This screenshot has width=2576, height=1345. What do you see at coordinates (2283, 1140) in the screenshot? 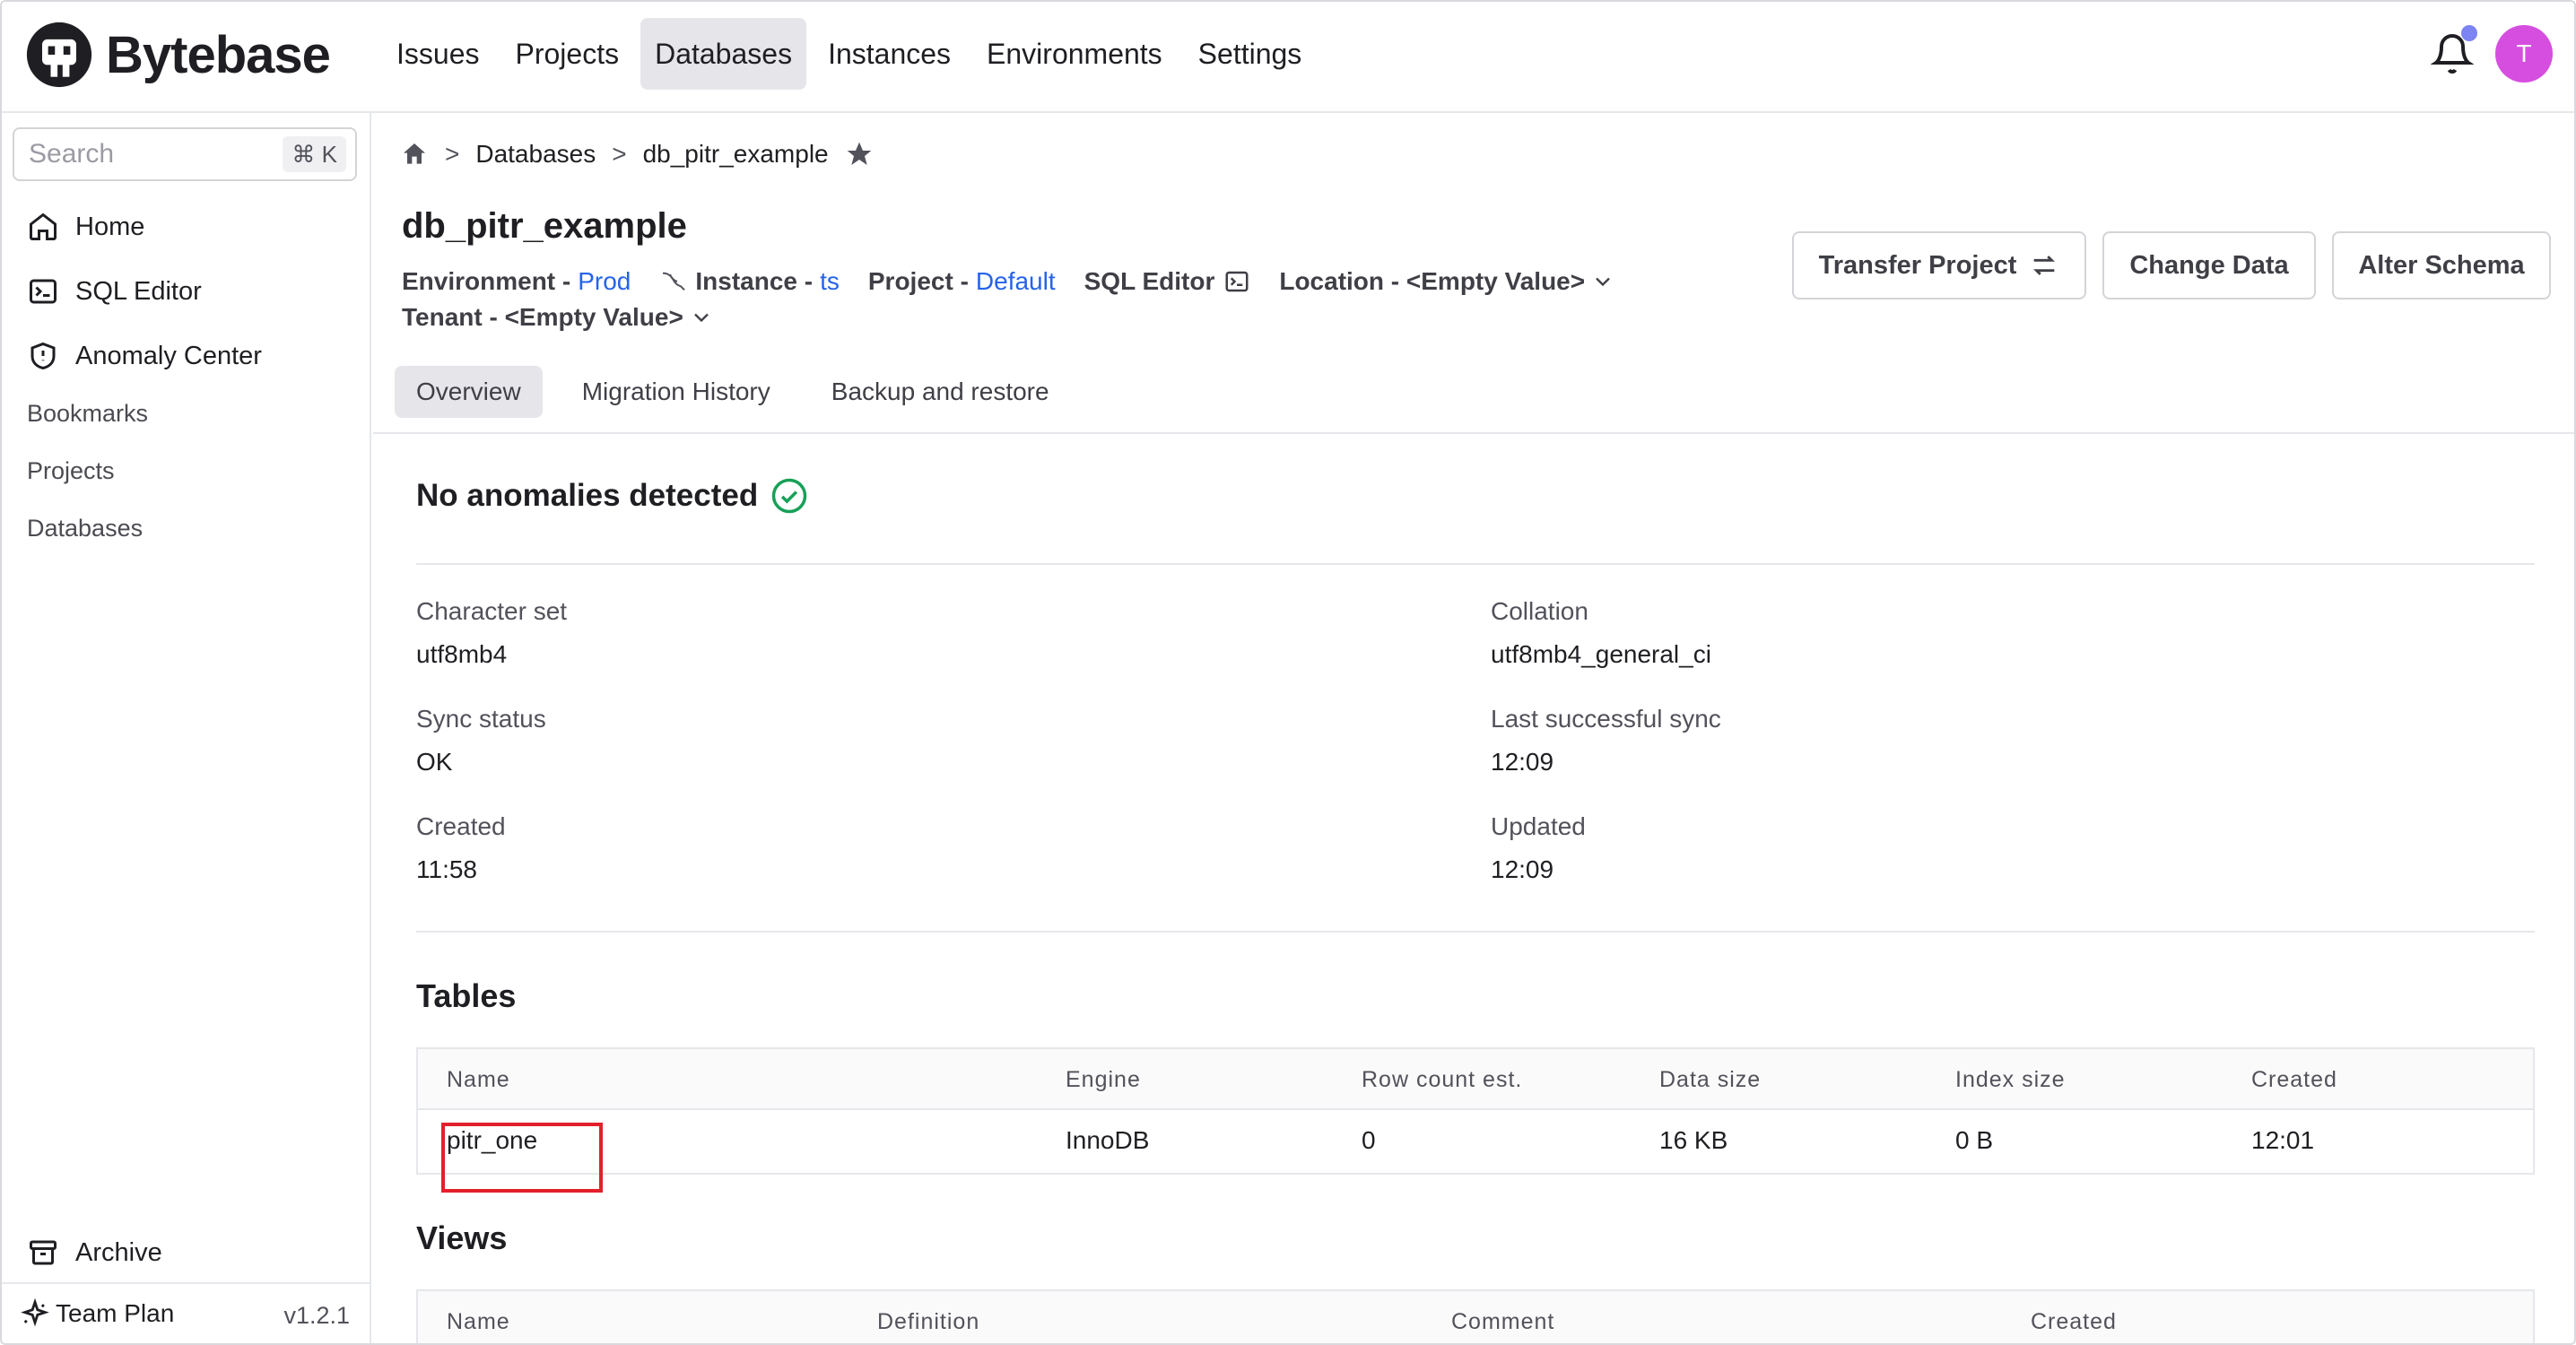
I see `created-cell: 12:01` at bounding box center [2283, 1140].